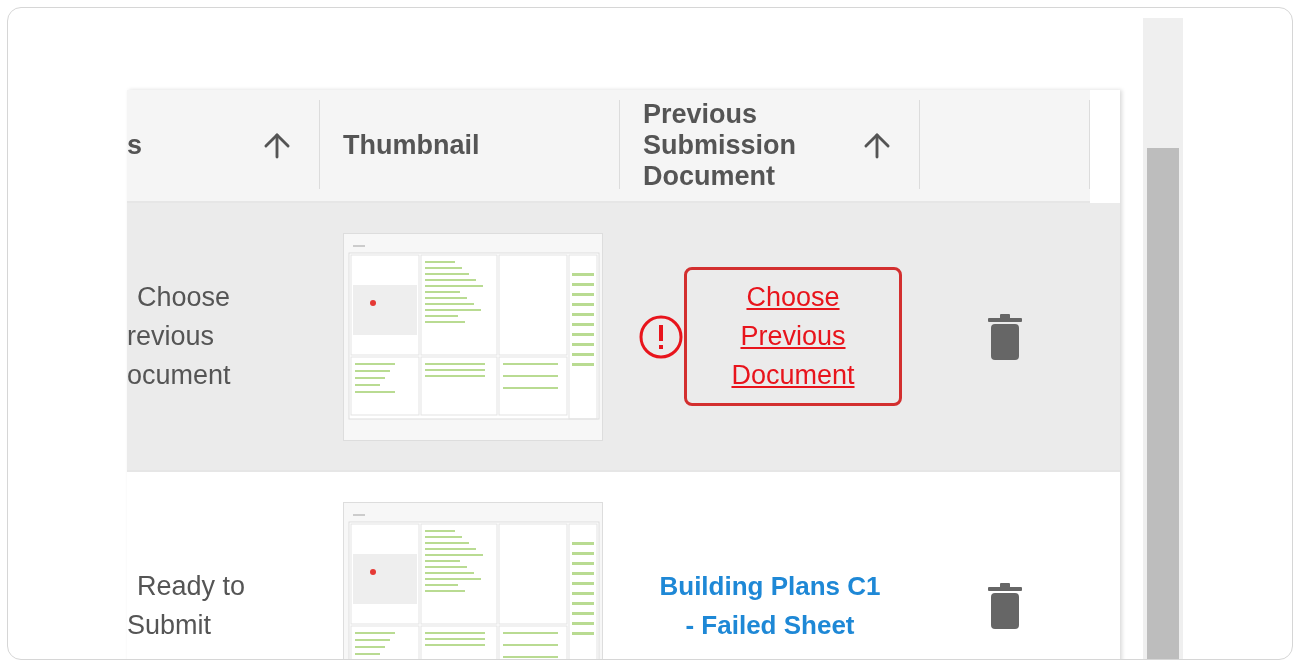  Describe the element at coordinates (183, 297) in the screenshot. I see `status-text: Choose` at that location.